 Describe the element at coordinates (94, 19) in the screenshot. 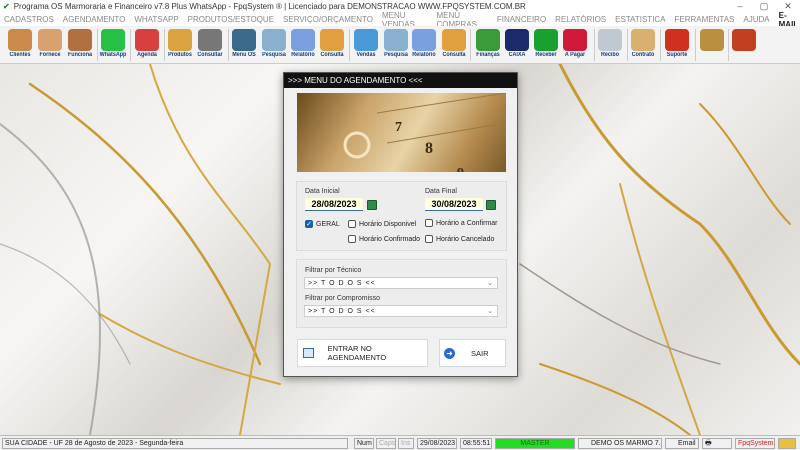

I see `menu-item: AGENDAMENTO` at that location.